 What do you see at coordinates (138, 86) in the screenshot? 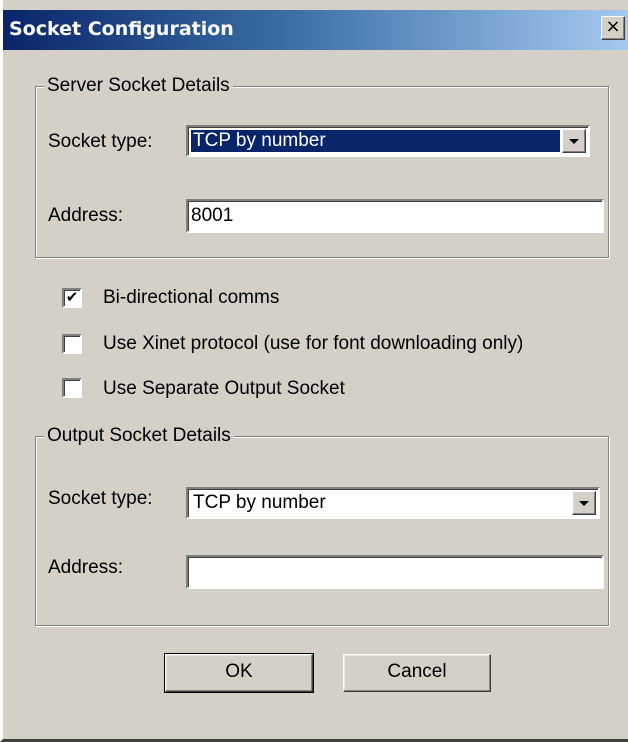
I see `server-socket-legend: Server Socket Details` at bounding box center [138, 86].